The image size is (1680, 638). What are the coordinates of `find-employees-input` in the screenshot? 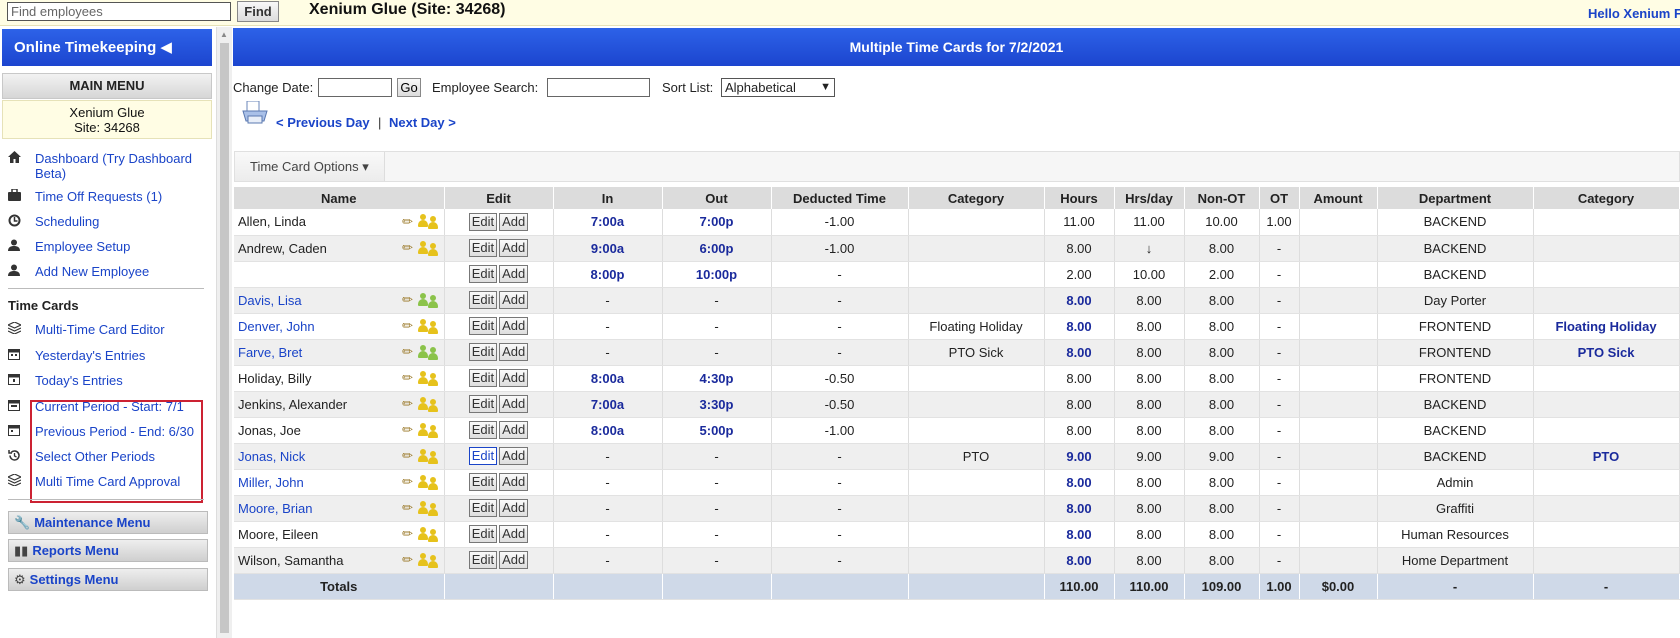 It's located at (119, 11).